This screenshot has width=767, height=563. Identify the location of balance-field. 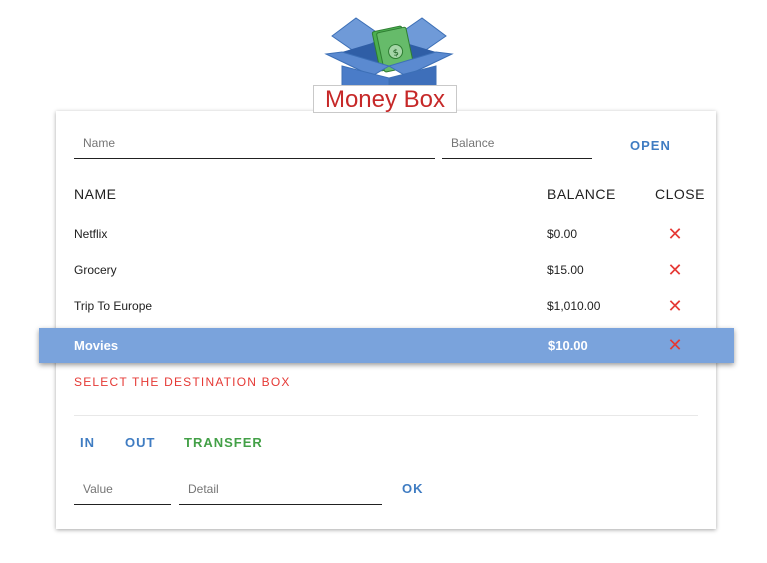
(517, 143).